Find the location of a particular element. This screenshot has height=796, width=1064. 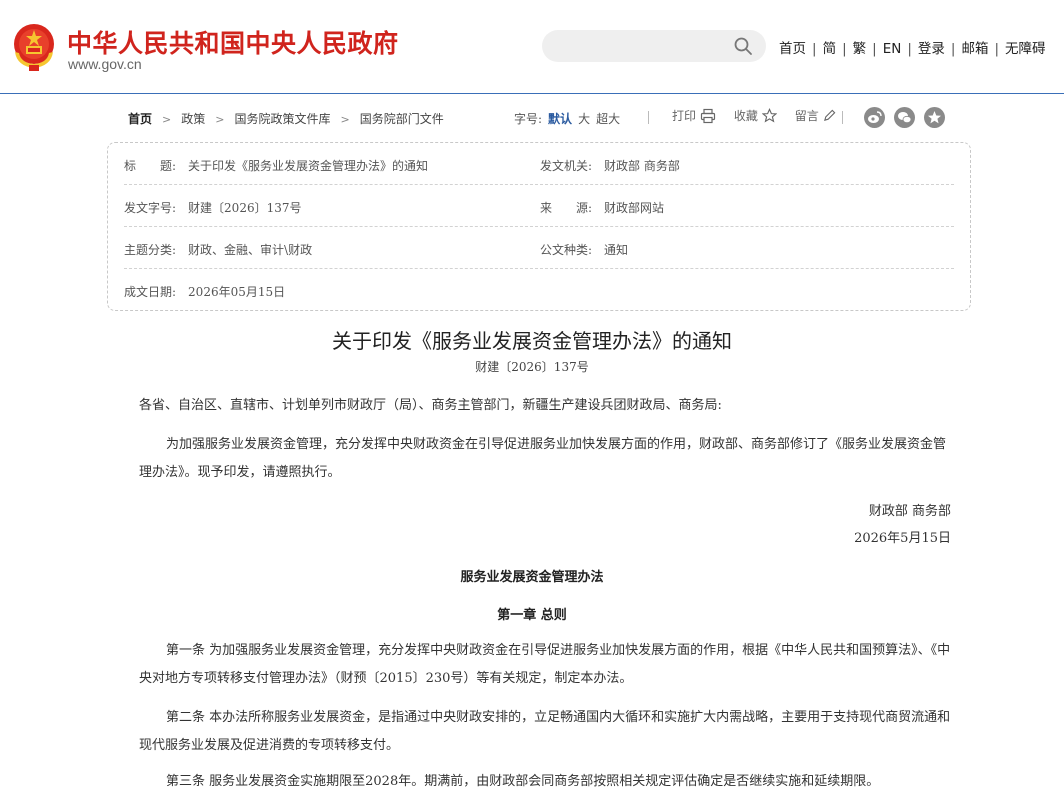

article-number: 财建〔2026〕137号 is located at coordinates (532, 367).